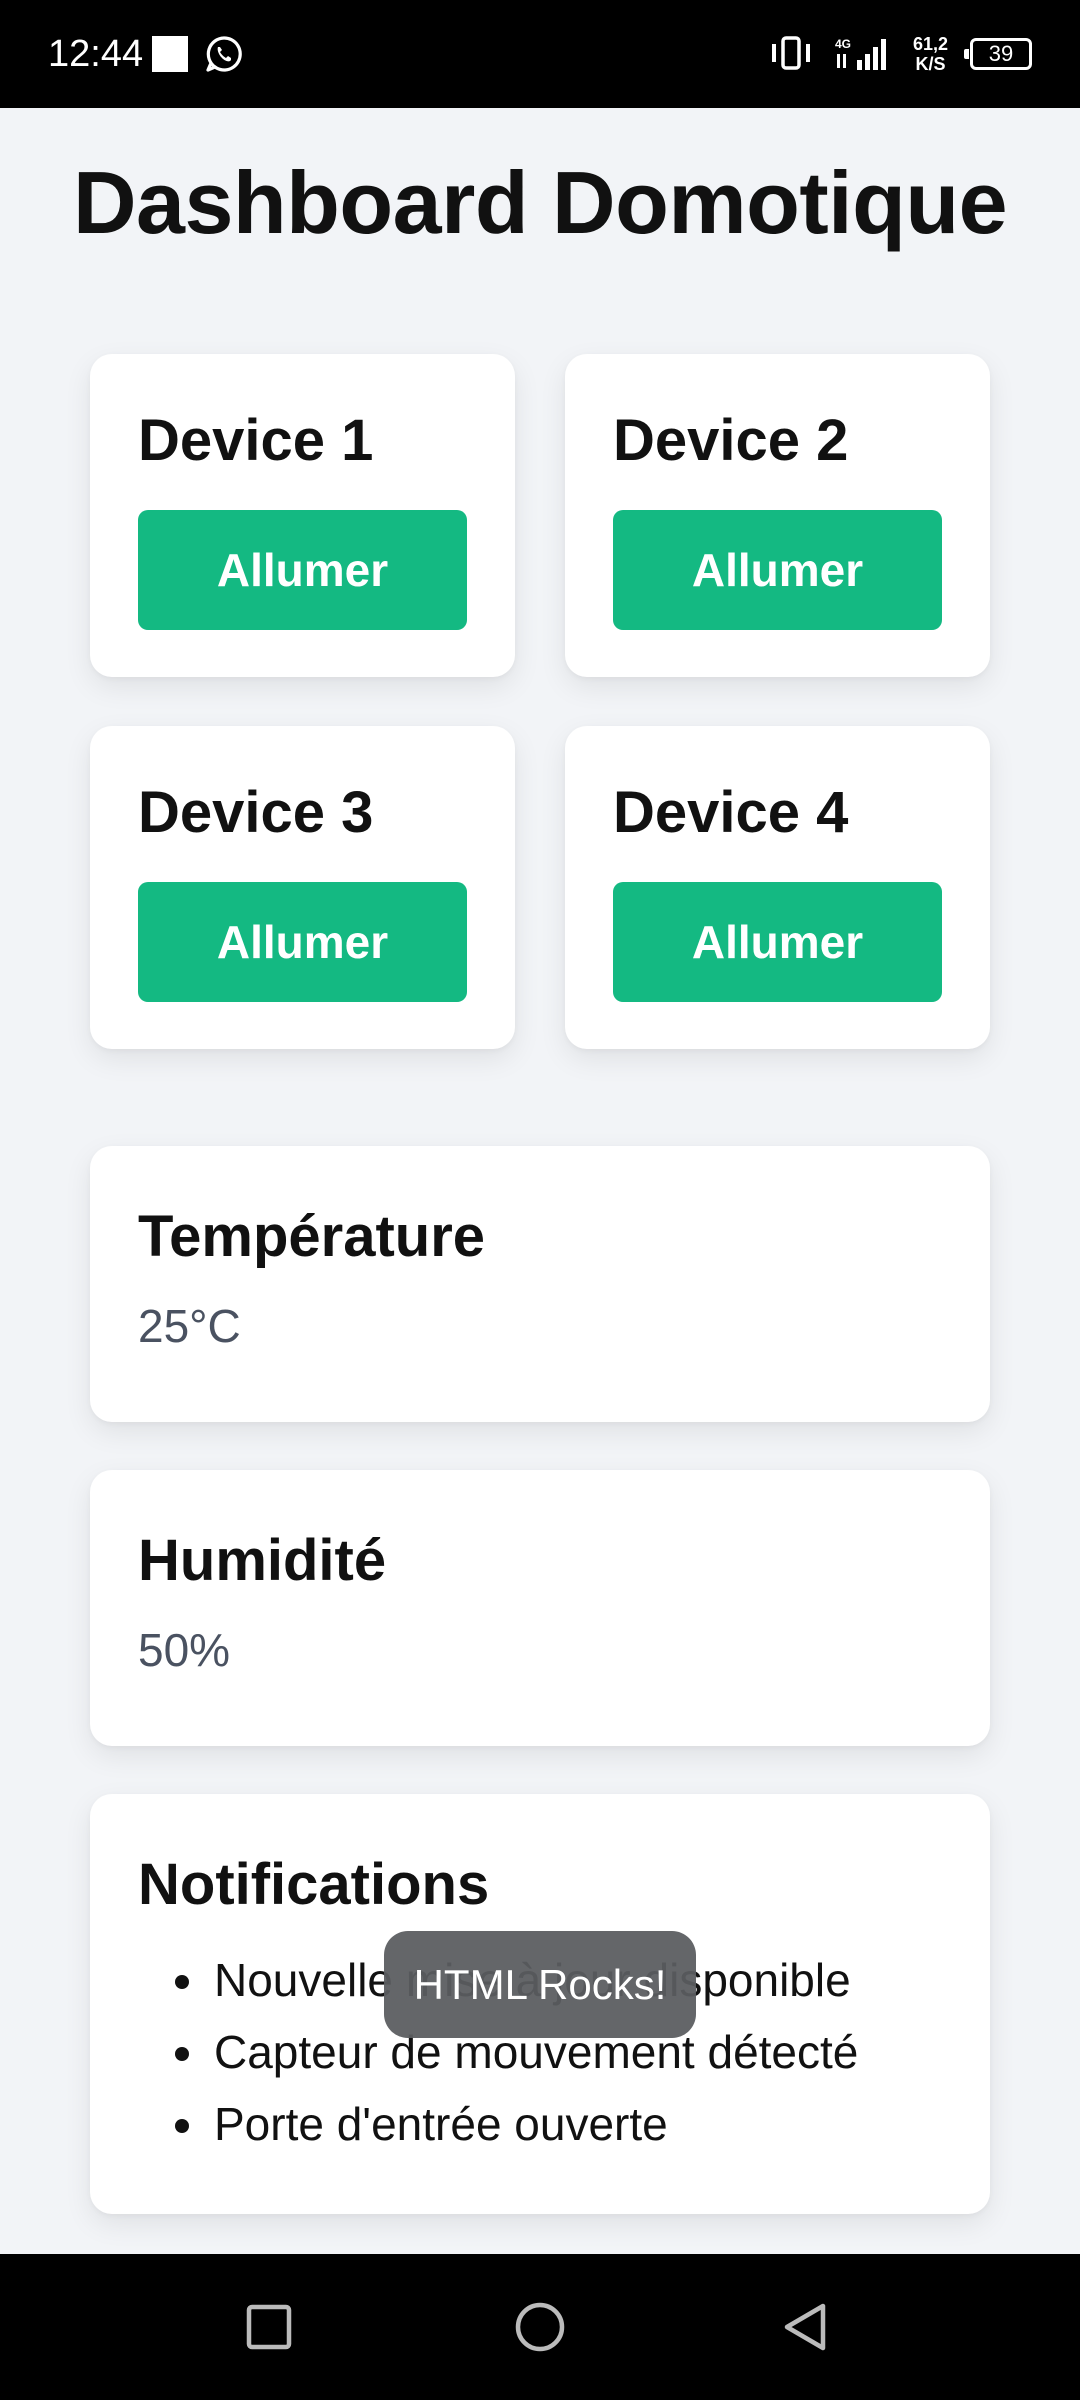  I want to click on device-card-2: Device 2 Allumer, so click(777, 515).